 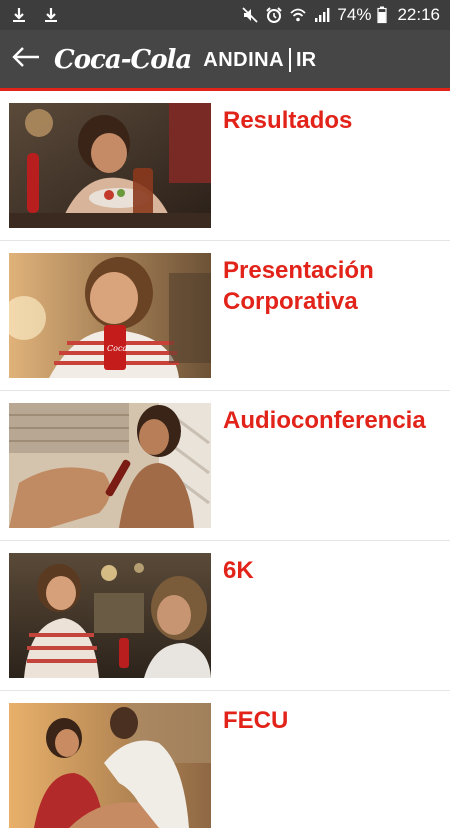 I want to click on system-icons: 74% 22:16, so click(x=340, y=15).